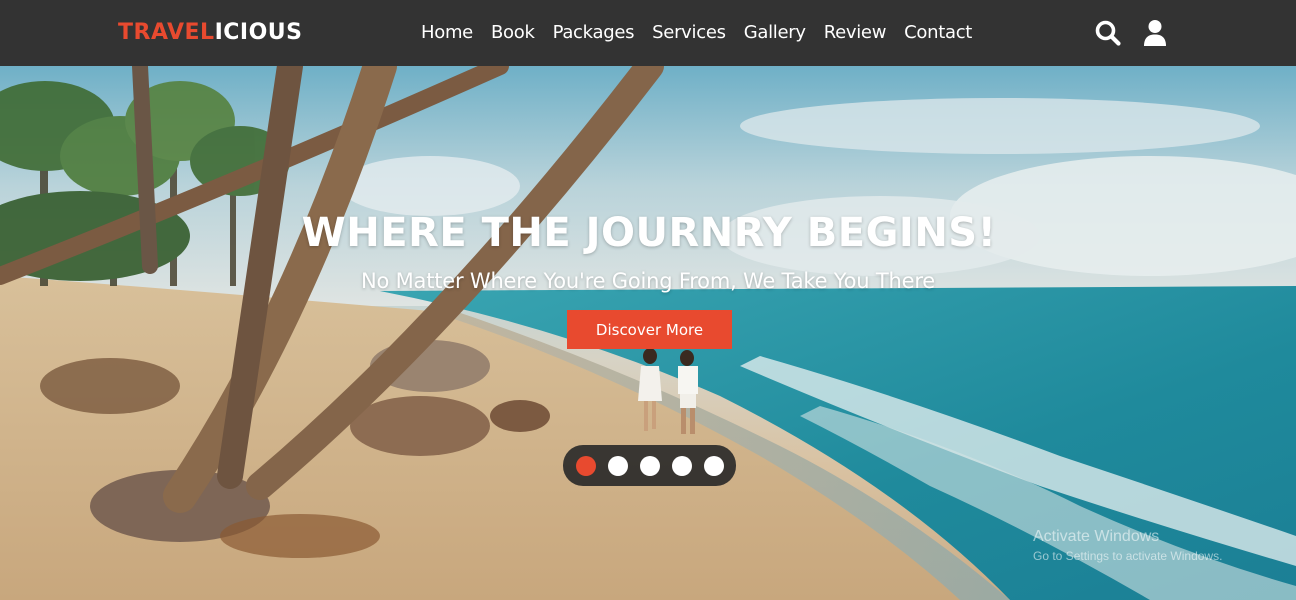 The width and height of the screenshot is (1296, 600). What do you see at coordinates (1096, 536) in the screenshot?
I see `watermark-line-1: Activate Windows` at bounding box center [1096, 536].